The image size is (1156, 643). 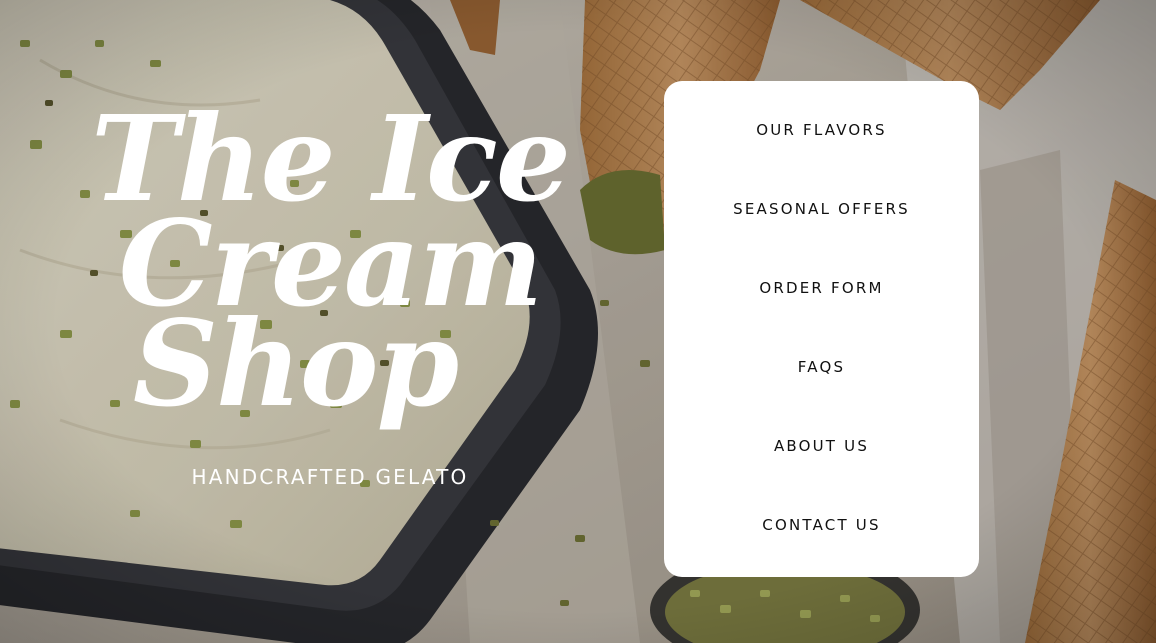 I want to click on nav-item-order-form: ORDER FORM, so click(x=821, y=288).